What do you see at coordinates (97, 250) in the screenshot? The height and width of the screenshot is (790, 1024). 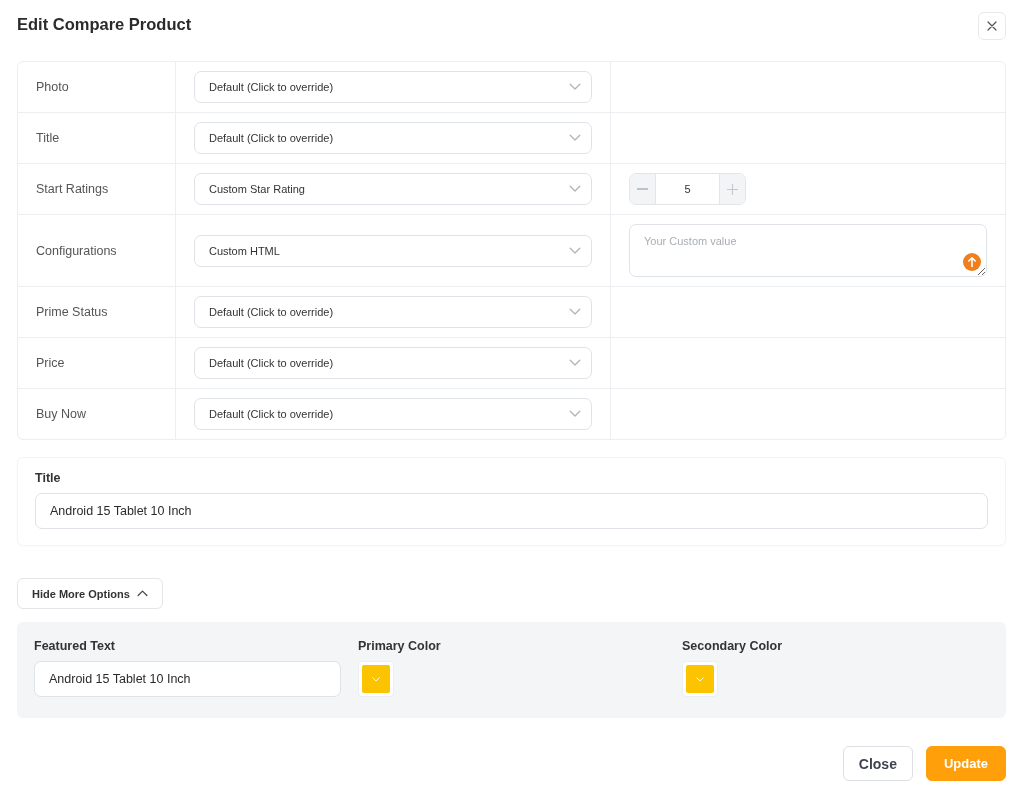 I see `row-label: Configurations` at bounding box center [97, 250].